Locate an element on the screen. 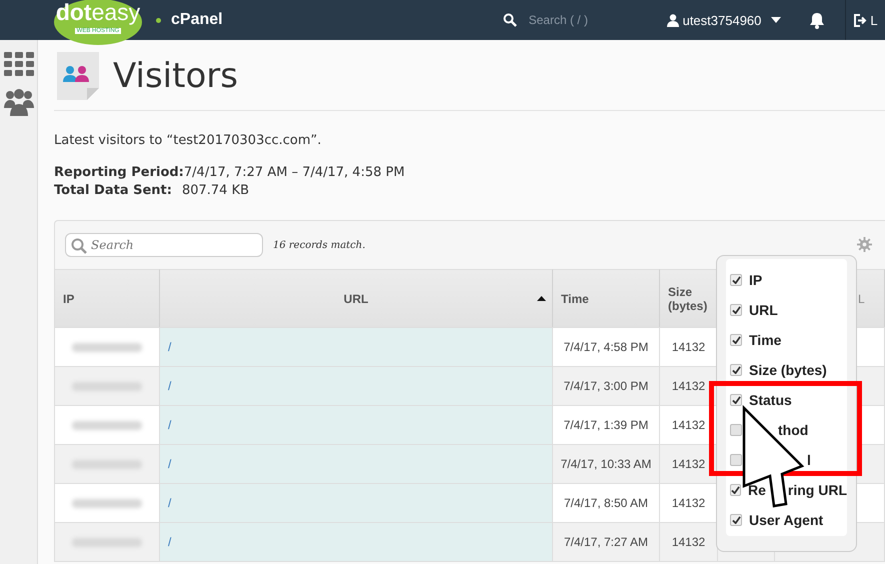  search-field: Search ( / ) is located at coordinates (583, 20).